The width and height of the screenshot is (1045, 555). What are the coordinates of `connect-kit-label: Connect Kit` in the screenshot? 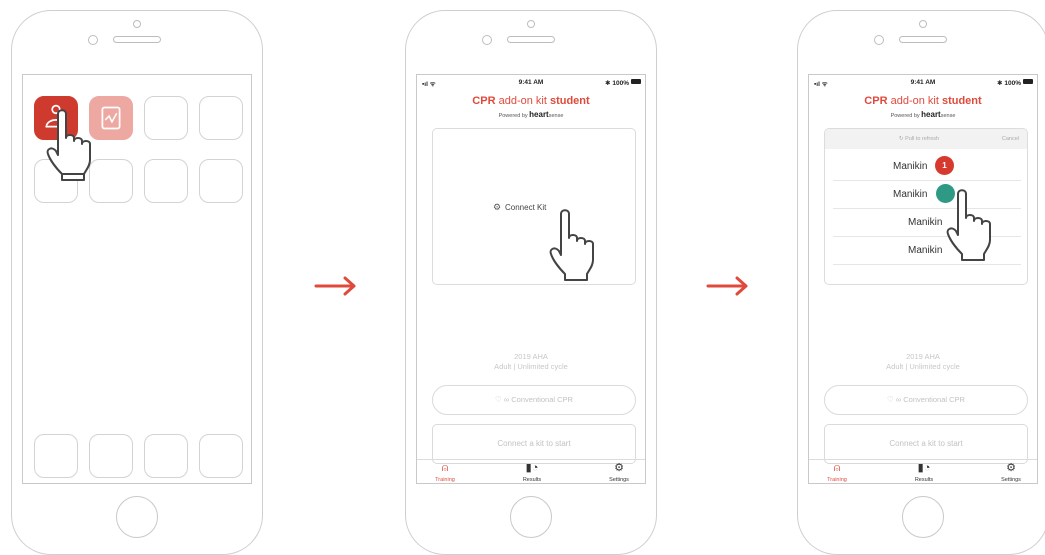 It's located at (526, 207).